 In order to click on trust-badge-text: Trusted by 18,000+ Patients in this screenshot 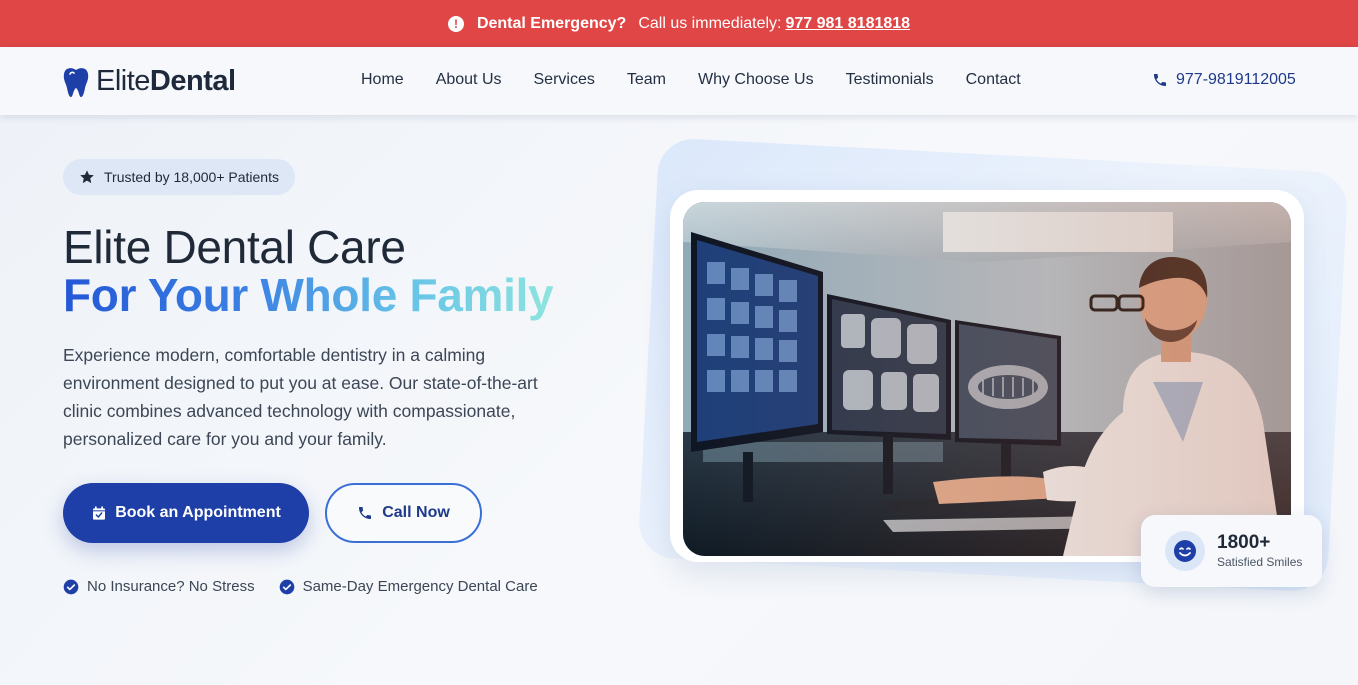, I will do `click(191, 177)`.